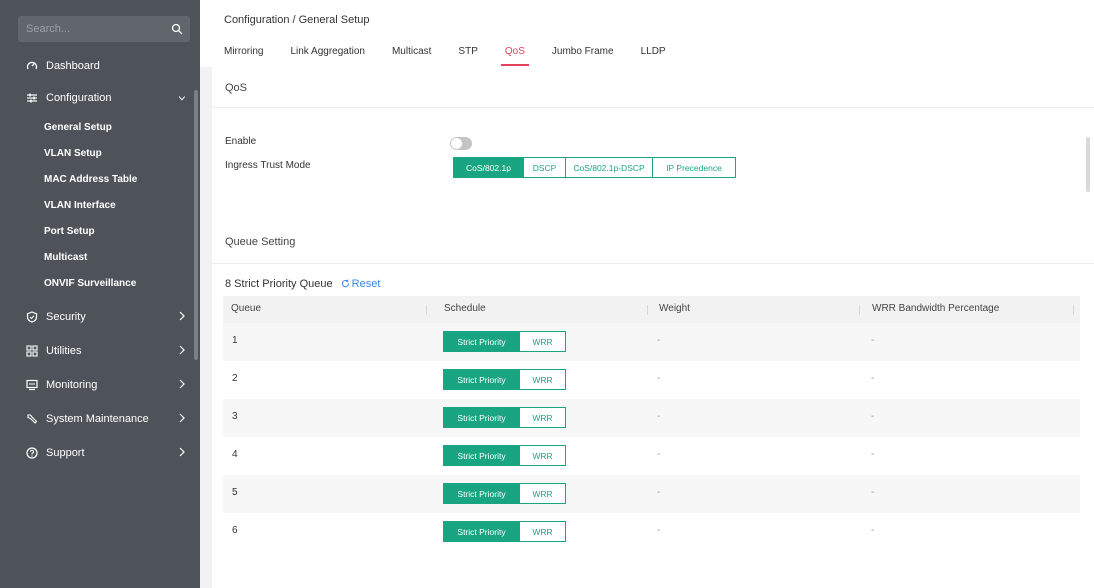 This screenshot has height=588, width=1094. What do you see at coordinates (235, 530) in the screenshot?
I see `queue-cell: 6` at bounding box center [235, 530].